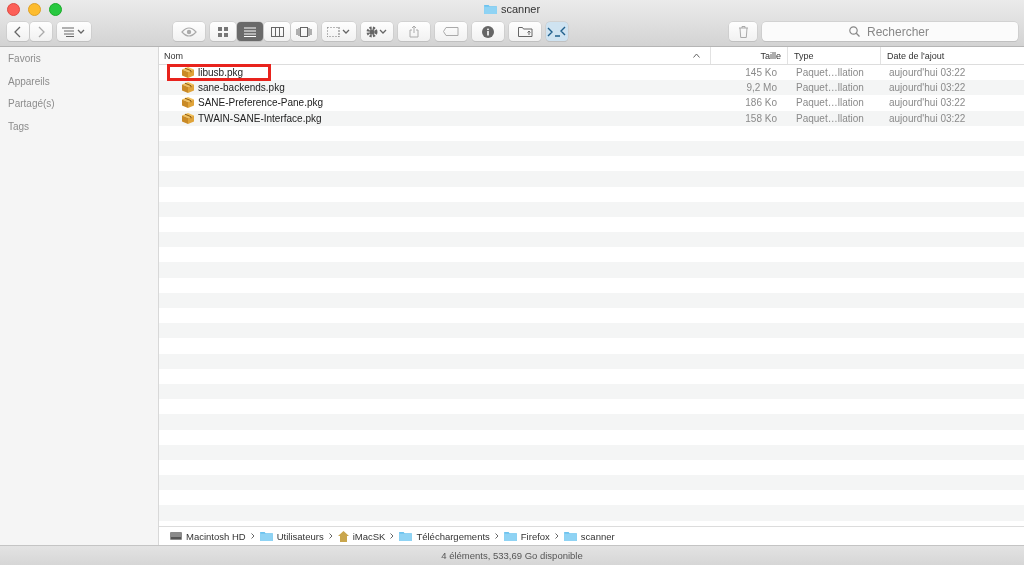  Describe the element at coordinates (291, 536) in the screenshot. I see `path-item: Utilisateurs` at that location.